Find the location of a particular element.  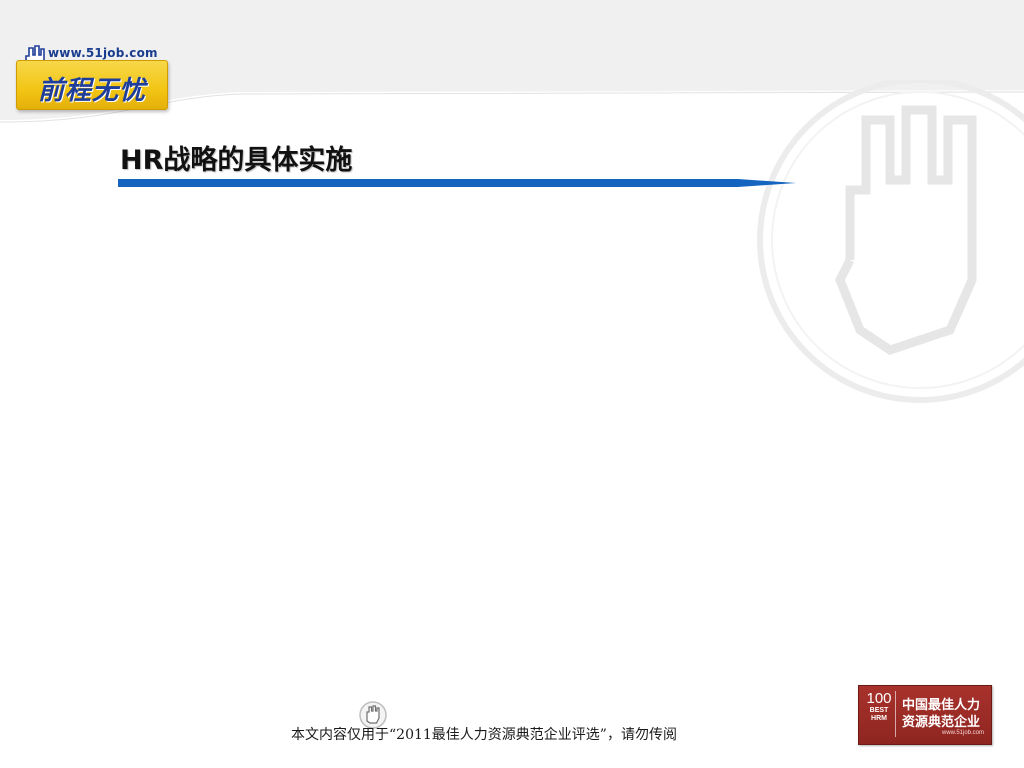

logo-brand-text: 前程无忧 is located at coordinates (92, 91).